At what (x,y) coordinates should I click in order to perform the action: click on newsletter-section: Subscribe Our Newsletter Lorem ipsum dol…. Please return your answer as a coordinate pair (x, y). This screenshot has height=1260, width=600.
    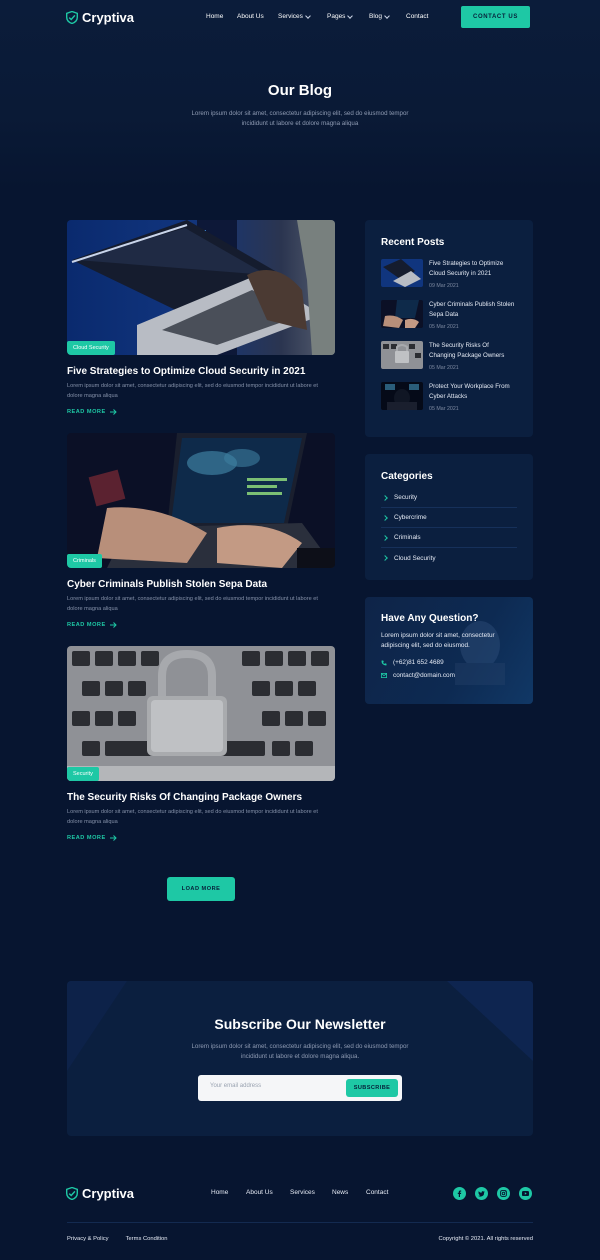
    Looking at the image, I should click on (300, 1058).